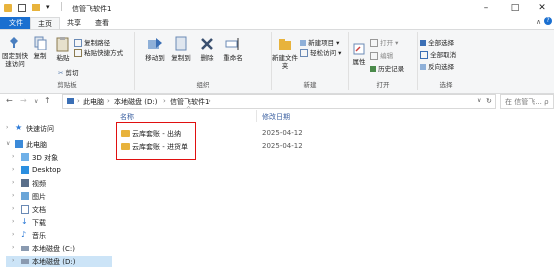  What do you see at coordinates (74, 23) in the screenshot?
I see `tab-share: 共享` at bounding box center [74, 23].